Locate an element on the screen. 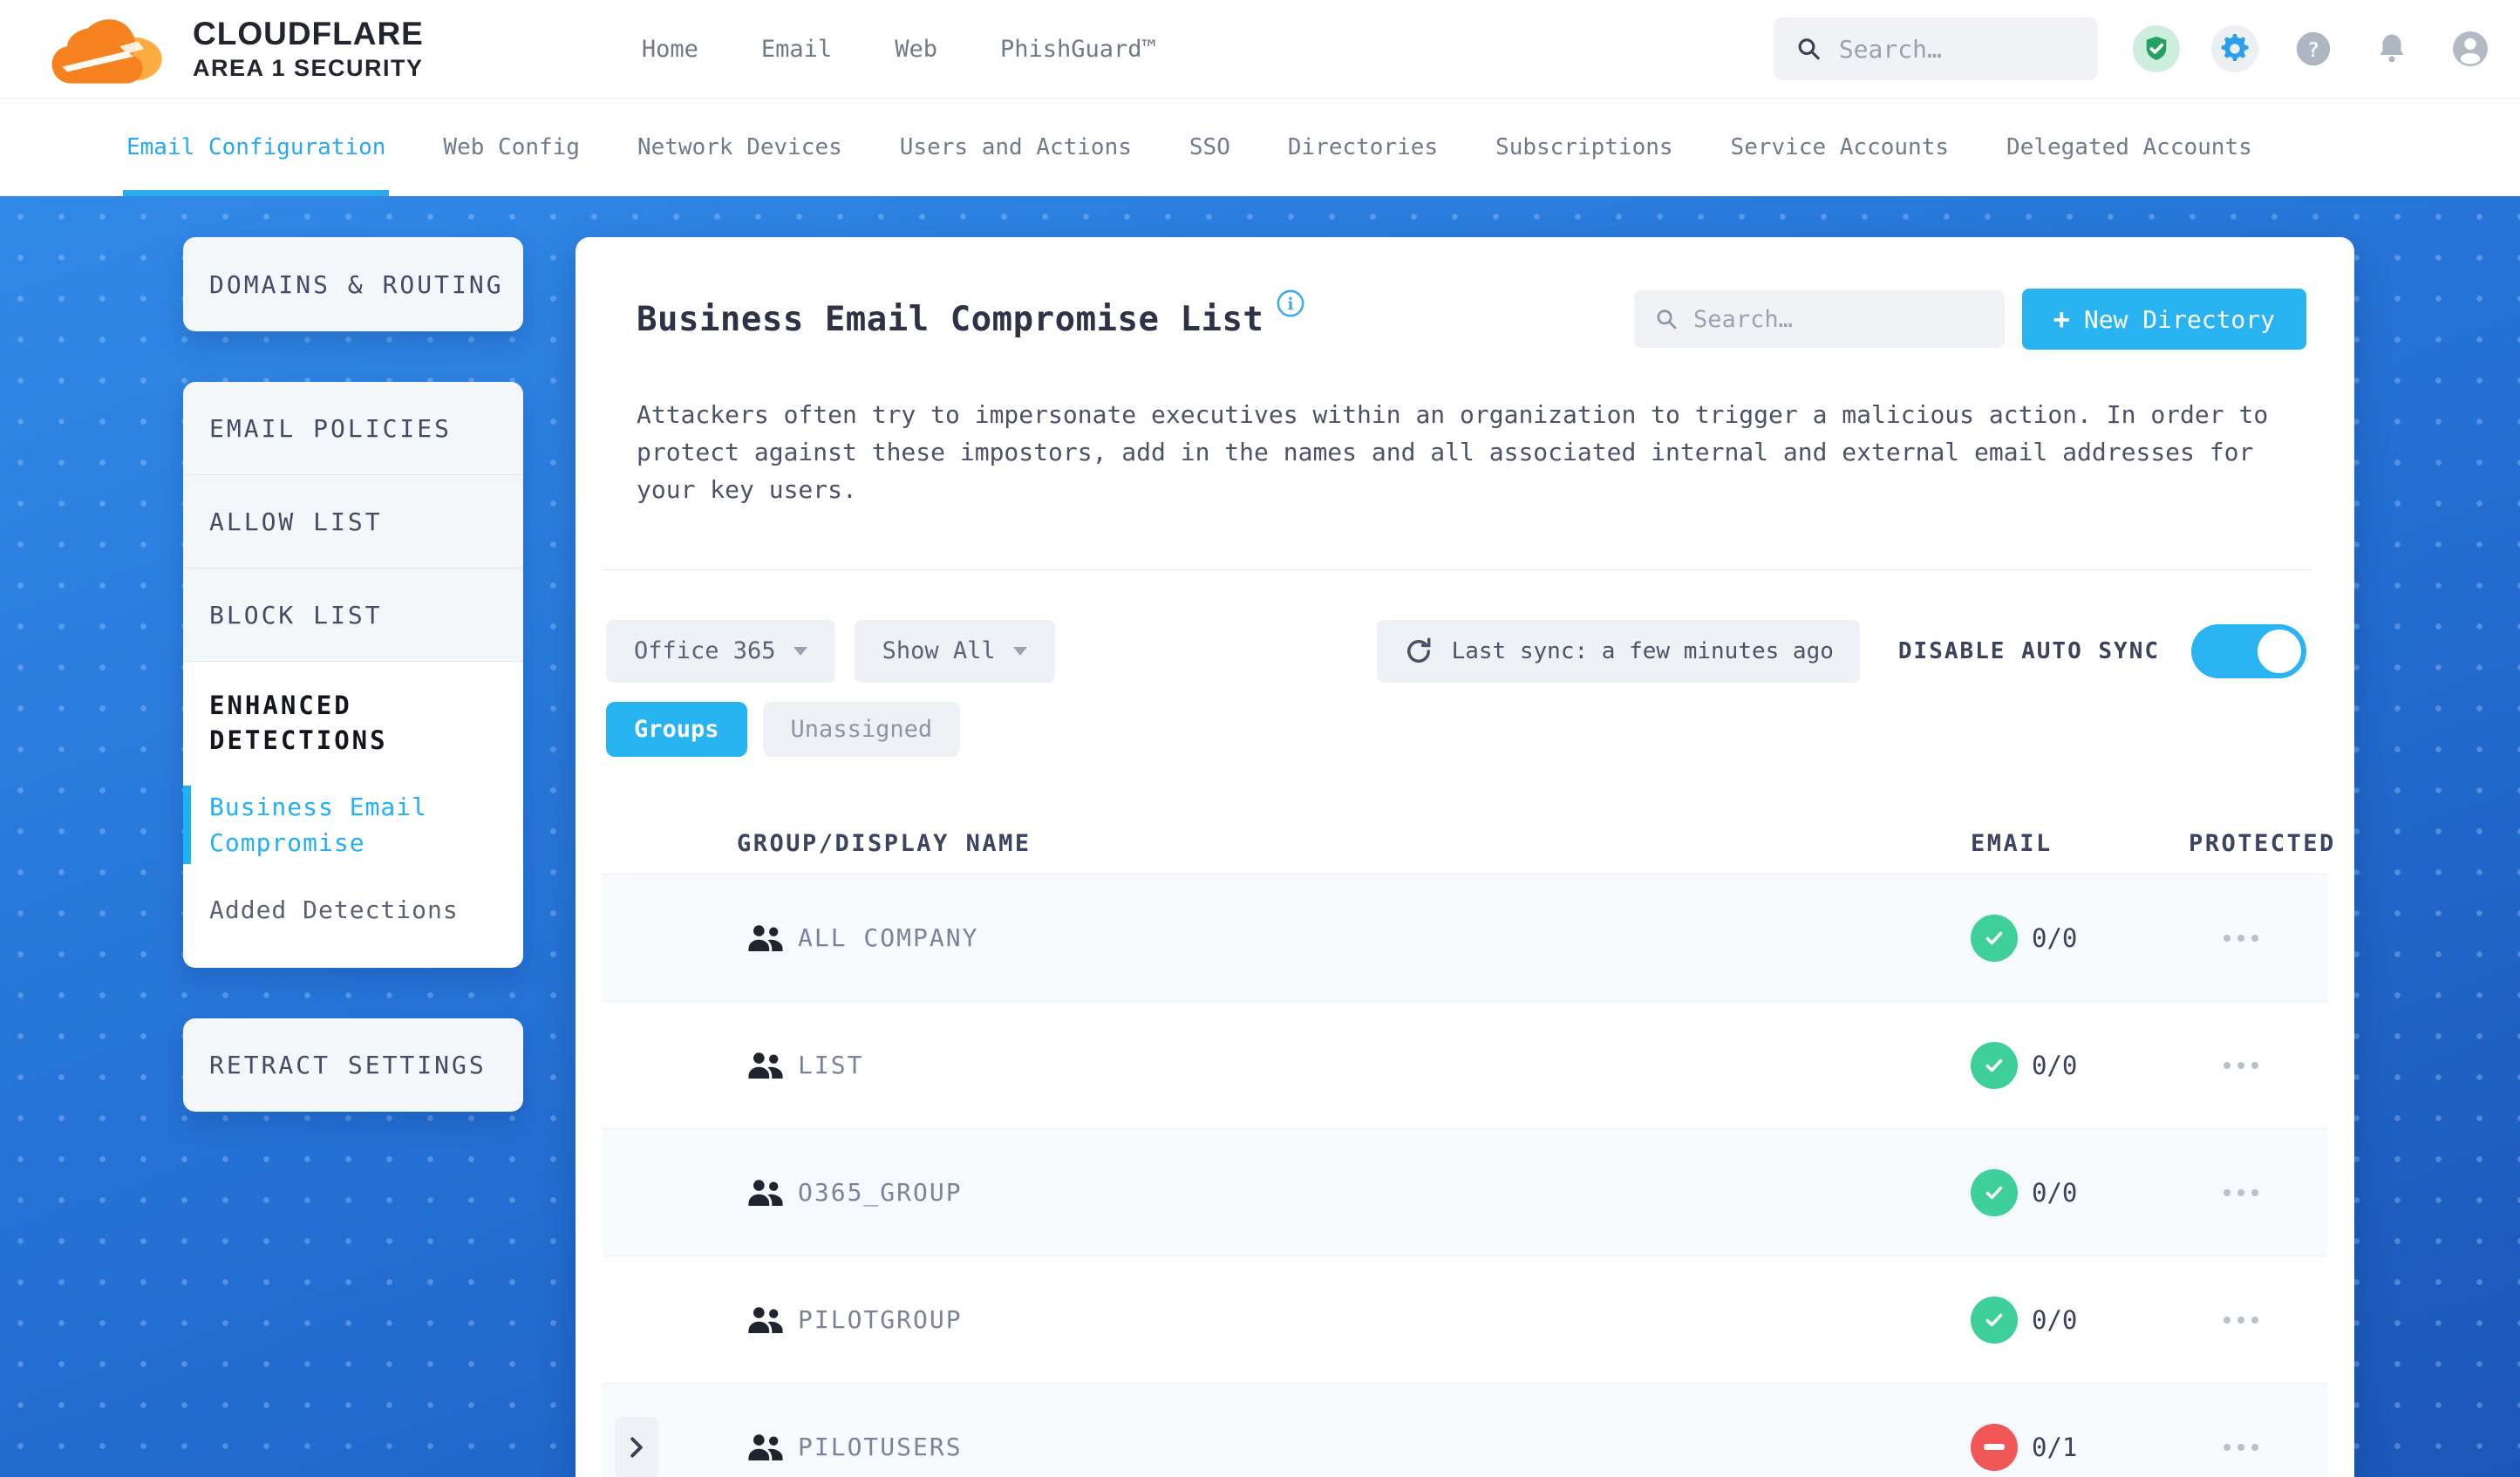  group-name: PILOTGROUP is located at coordinates (880, 1319).